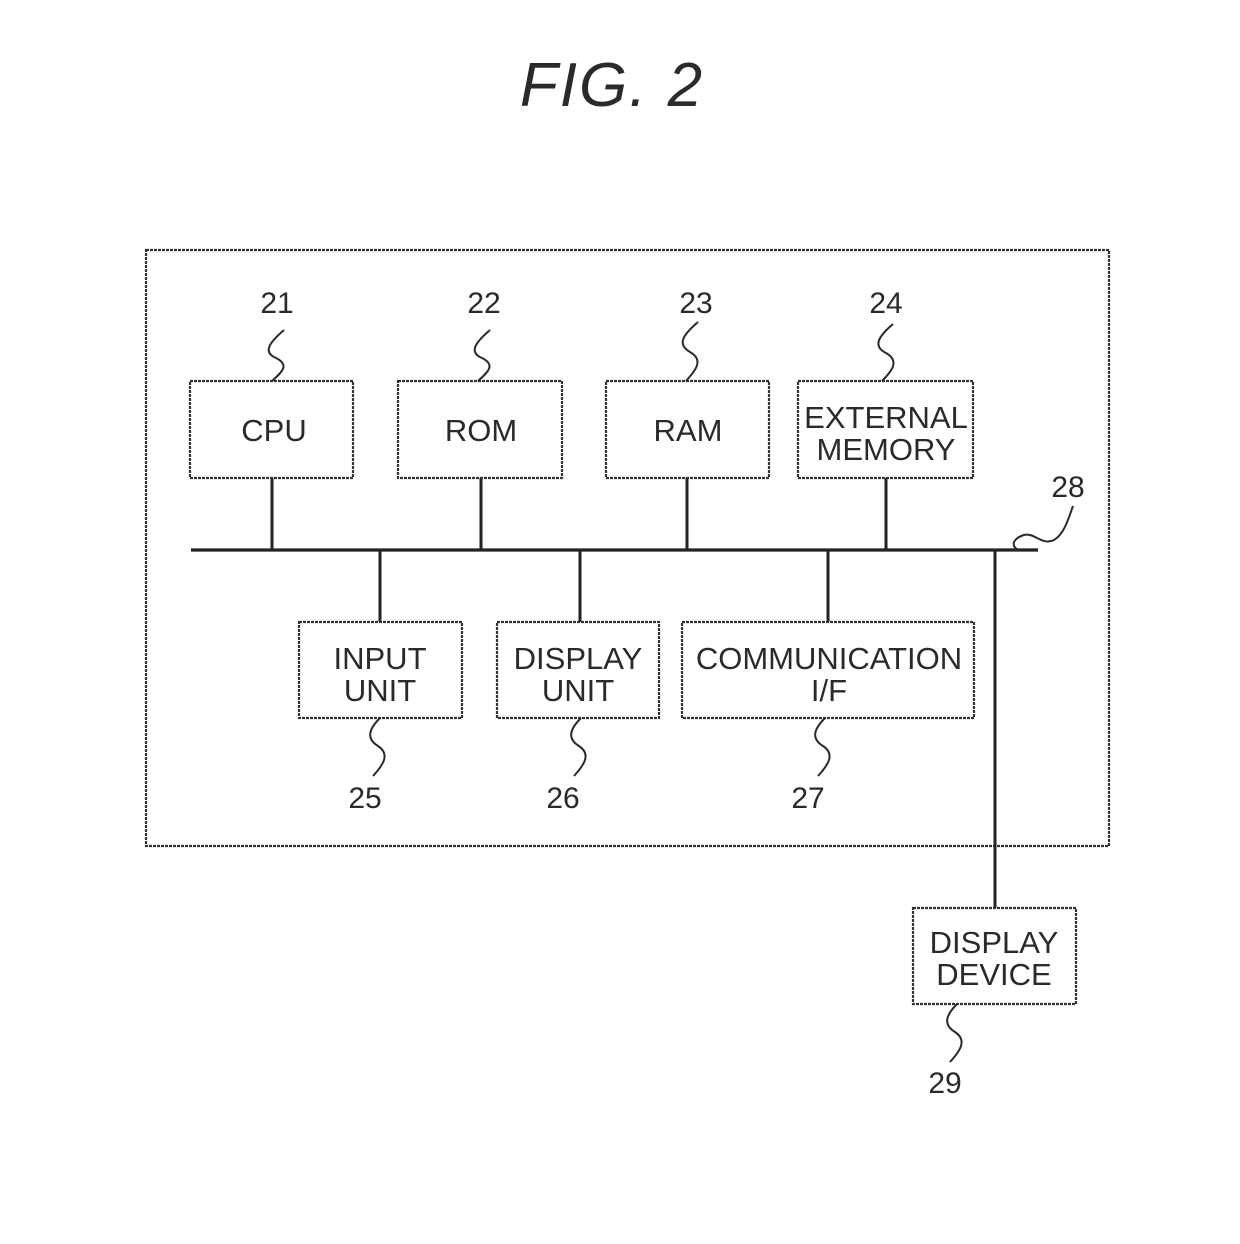 This screenshot has width=1240, height=1244. Describe the element at coordinates (1067, 487) in the screenshot. I see `bus-reference-number: 28` at that location.